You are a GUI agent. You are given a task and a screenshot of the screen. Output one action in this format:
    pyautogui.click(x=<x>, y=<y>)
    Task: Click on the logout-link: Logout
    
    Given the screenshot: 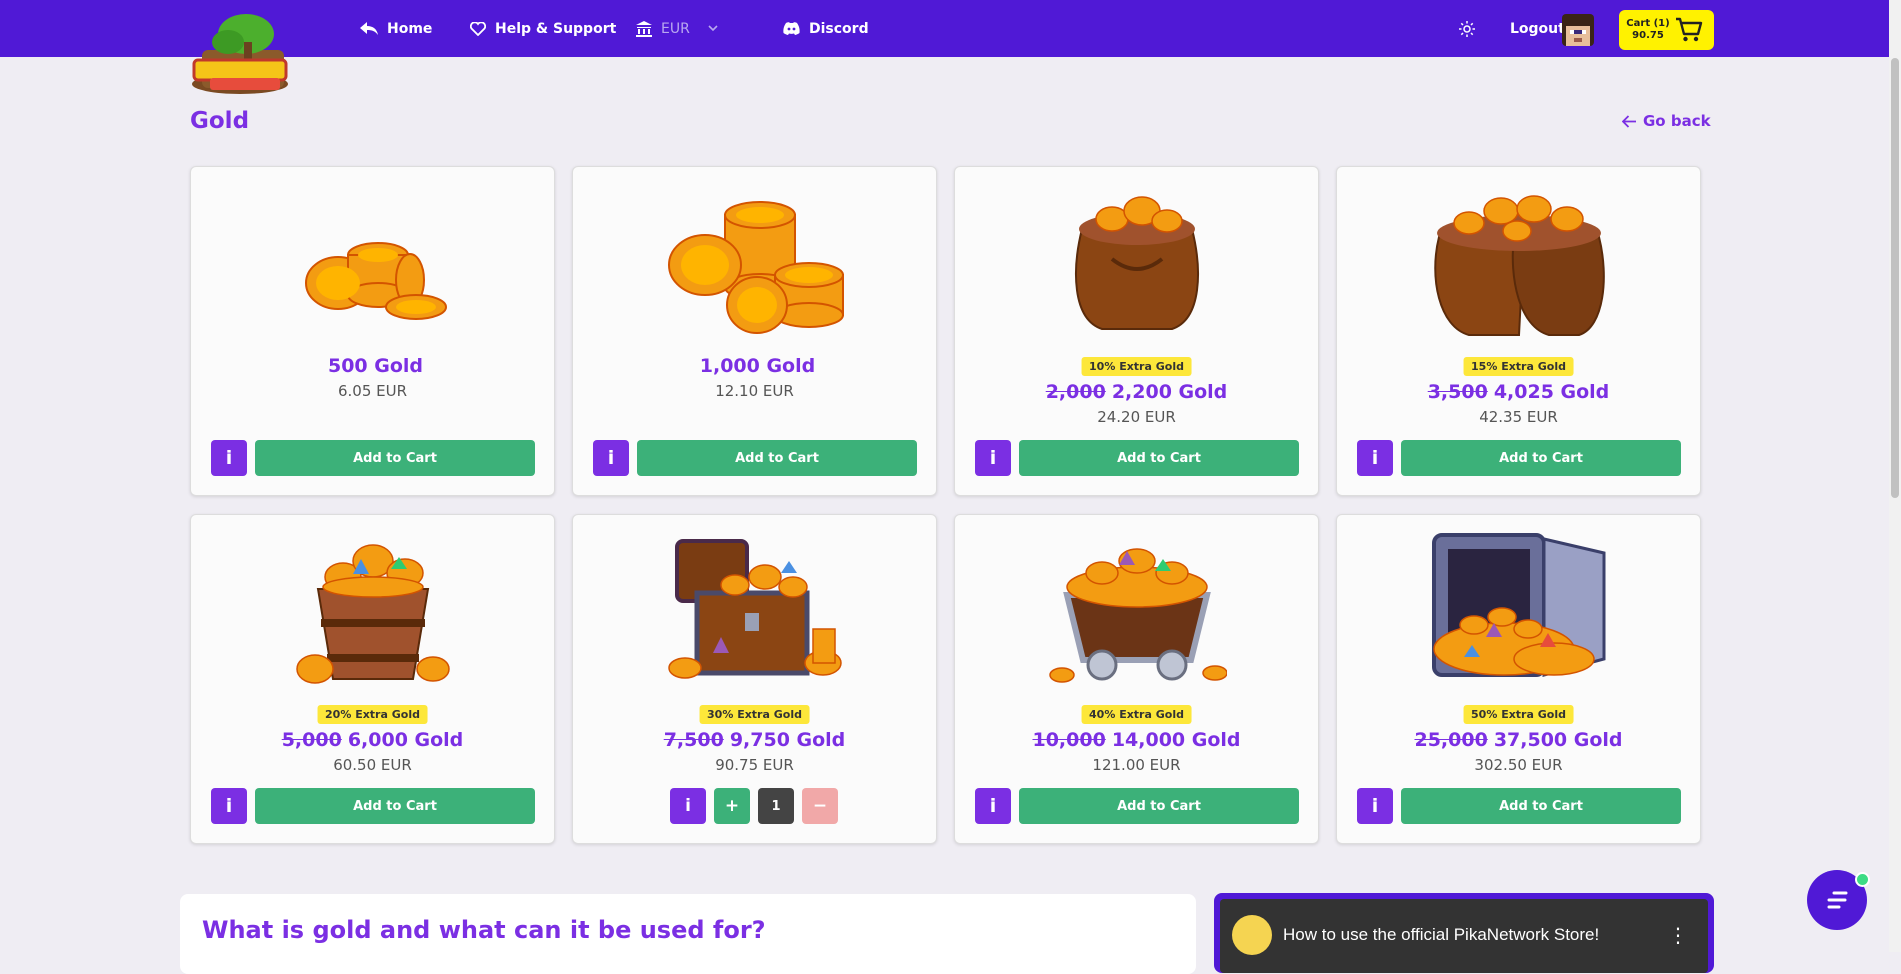 What is the action you would take?
    pyautogui.click(x=1537, y=28)
    